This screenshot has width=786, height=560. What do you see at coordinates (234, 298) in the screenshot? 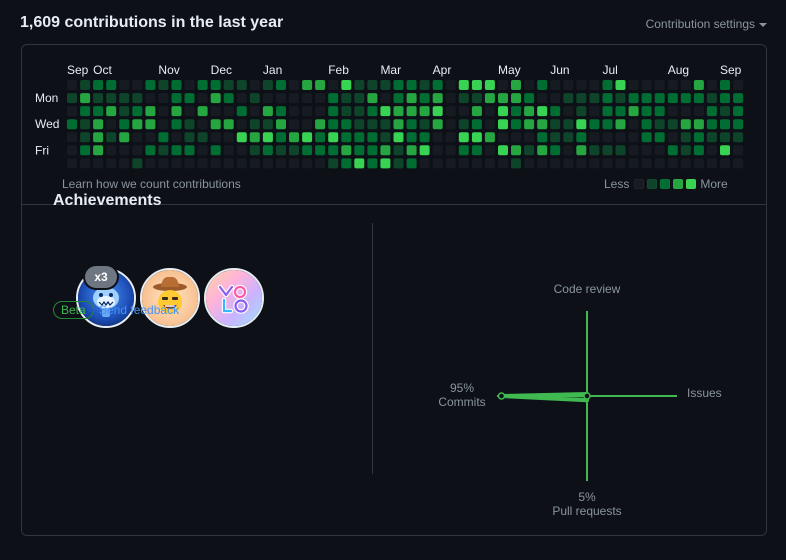
I see `achievement-badge-yolo` at bounding box center [234, 298].